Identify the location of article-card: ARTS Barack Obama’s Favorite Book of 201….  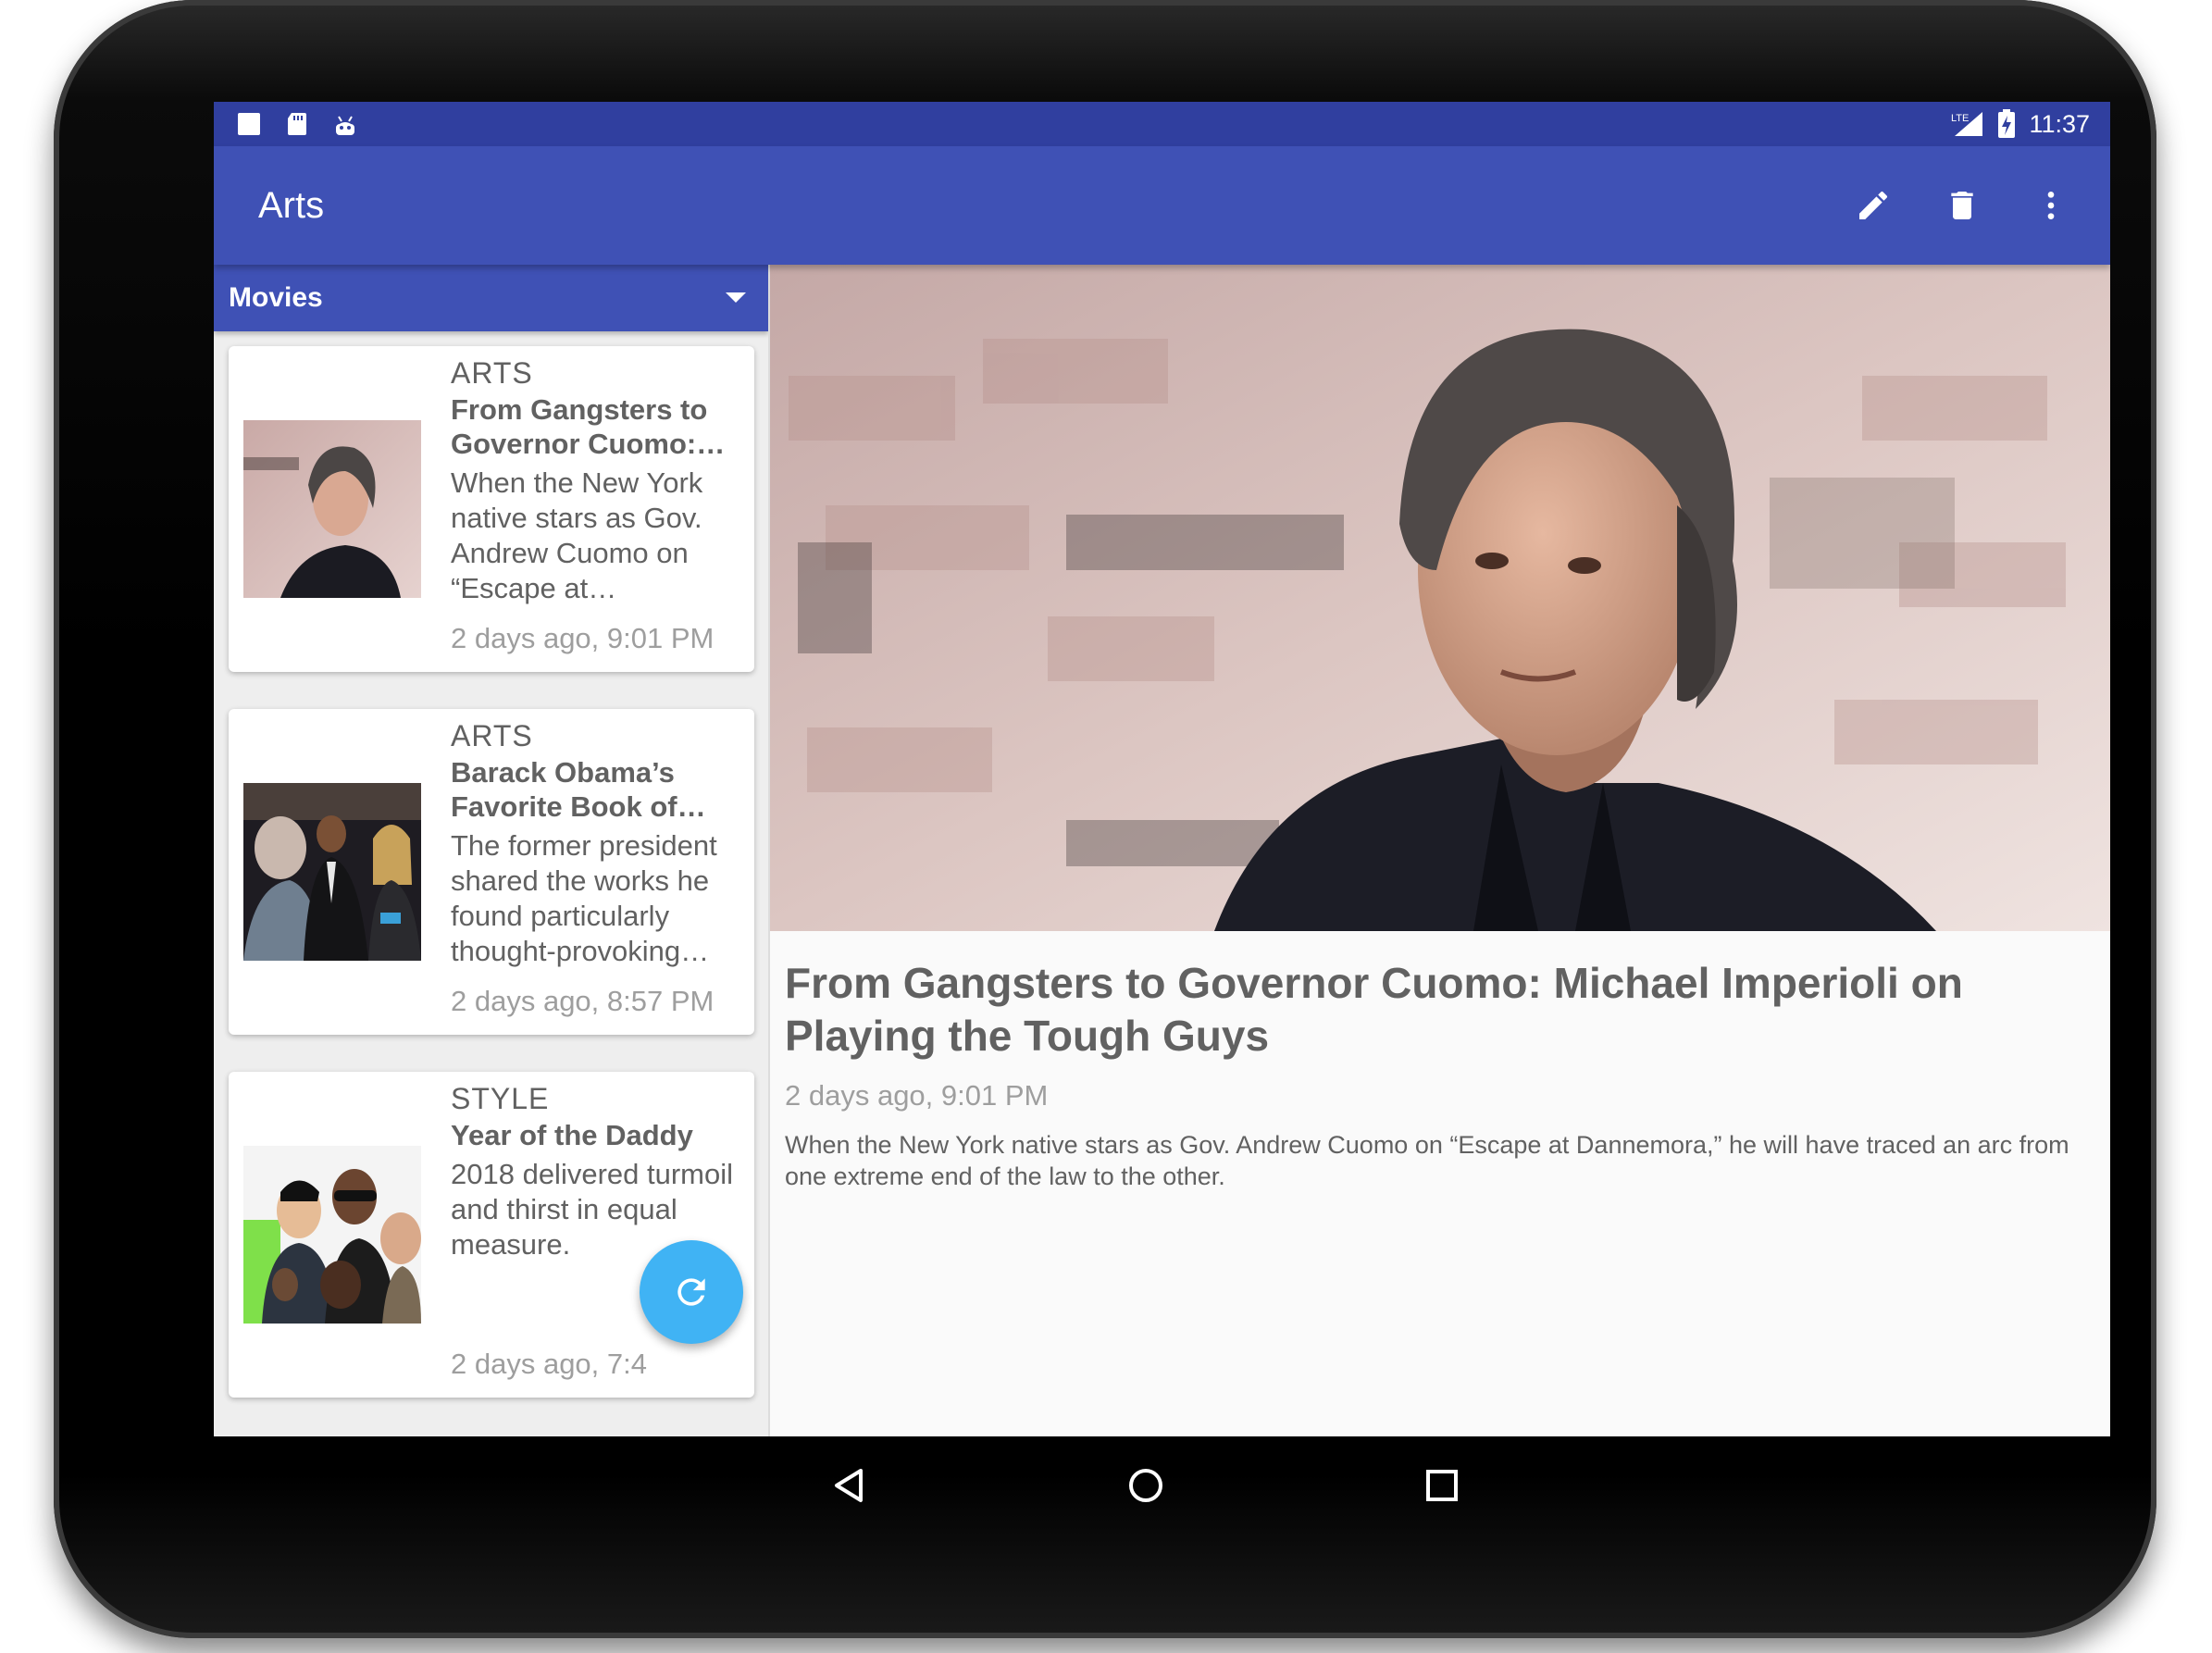
(492, 872).